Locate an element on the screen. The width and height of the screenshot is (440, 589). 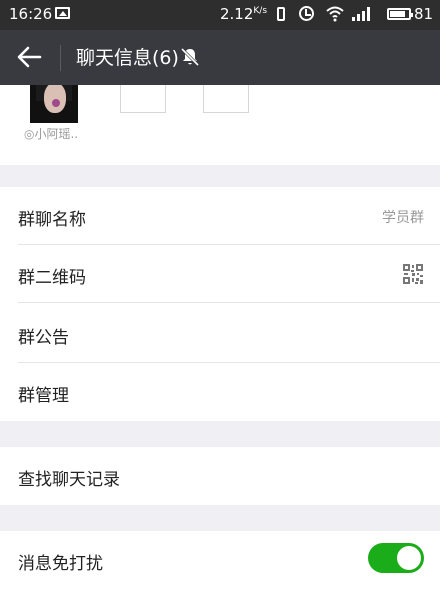
vibrate-icon is located at coordinates (281, 14).